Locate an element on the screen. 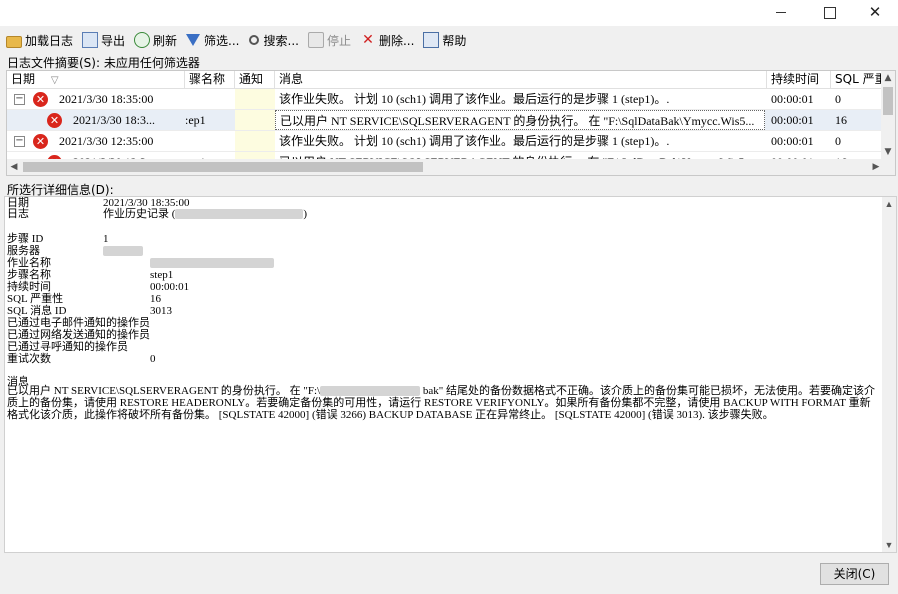 Image resolution: width=898 pixels, height=594 pixels. column-date-label: 日期 is located at coordinates (23, 79).